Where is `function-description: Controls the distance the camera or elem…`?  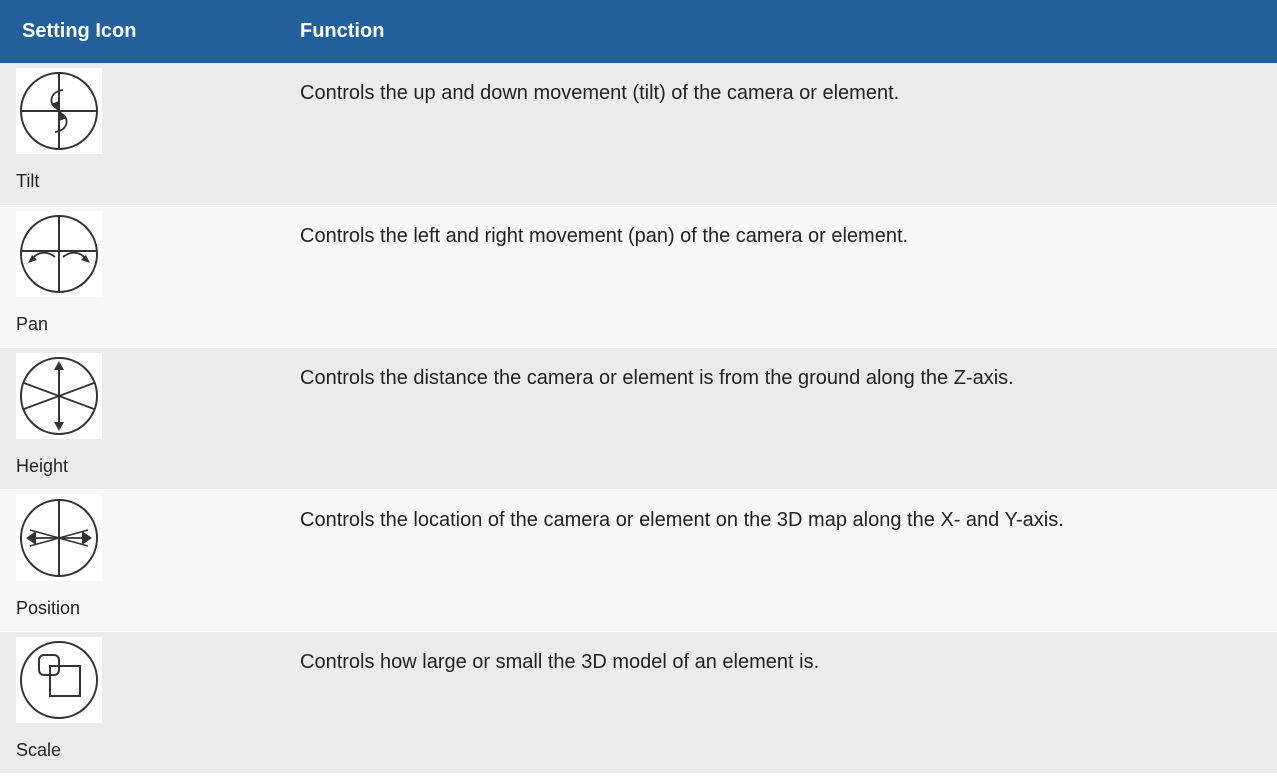
function-description: Controls the distance the camera or elem… is located at coordinates (781, 417).